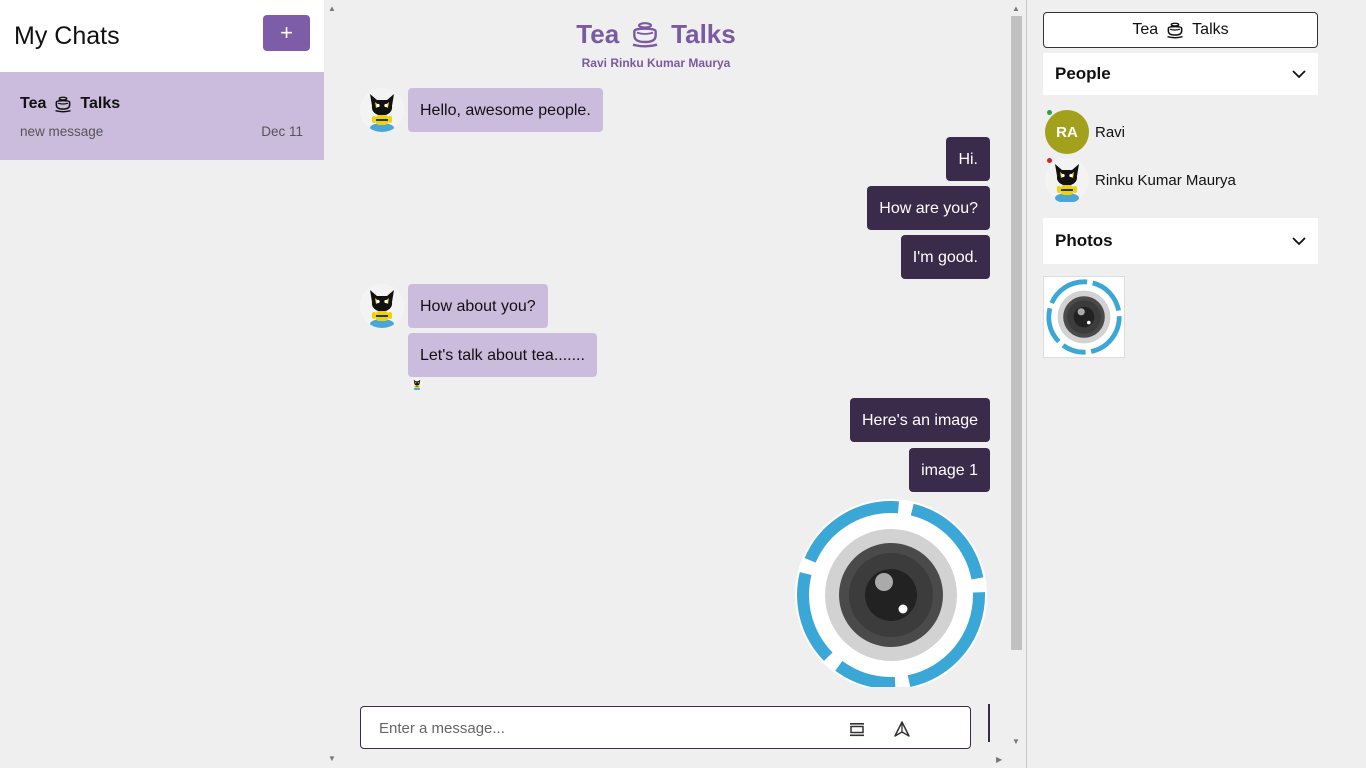 The width and height of the screenshot is (1366, 768). What do you see at coordinates (1110, 132) in the screenshot?
I see `person-name: Ravi` at bounding box center [1110, 132].